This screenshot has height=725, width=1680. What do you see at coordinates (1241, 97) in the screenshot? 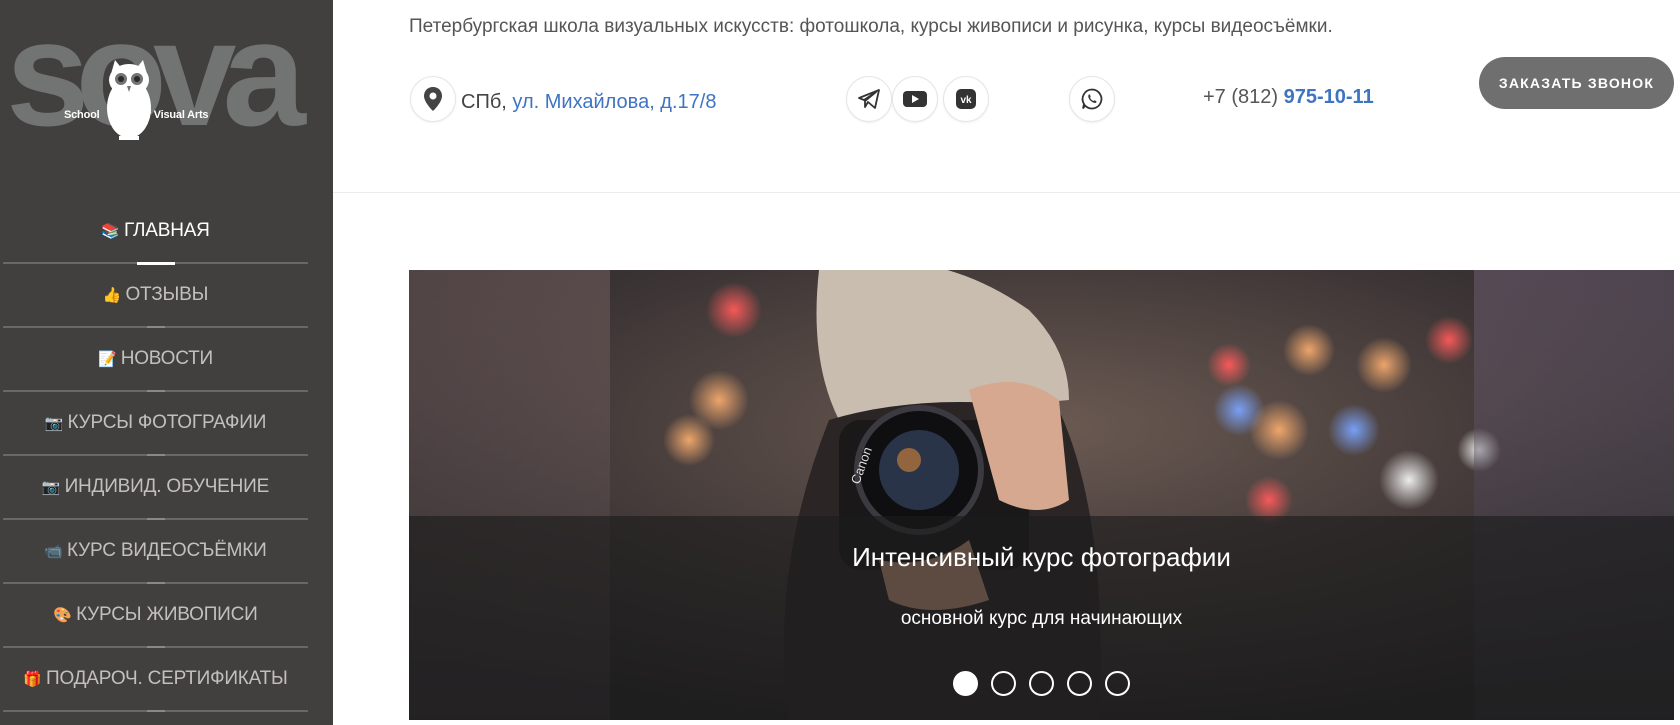
I see `phone-prefix: +7 (812)` at bounding box center [1241, 97].